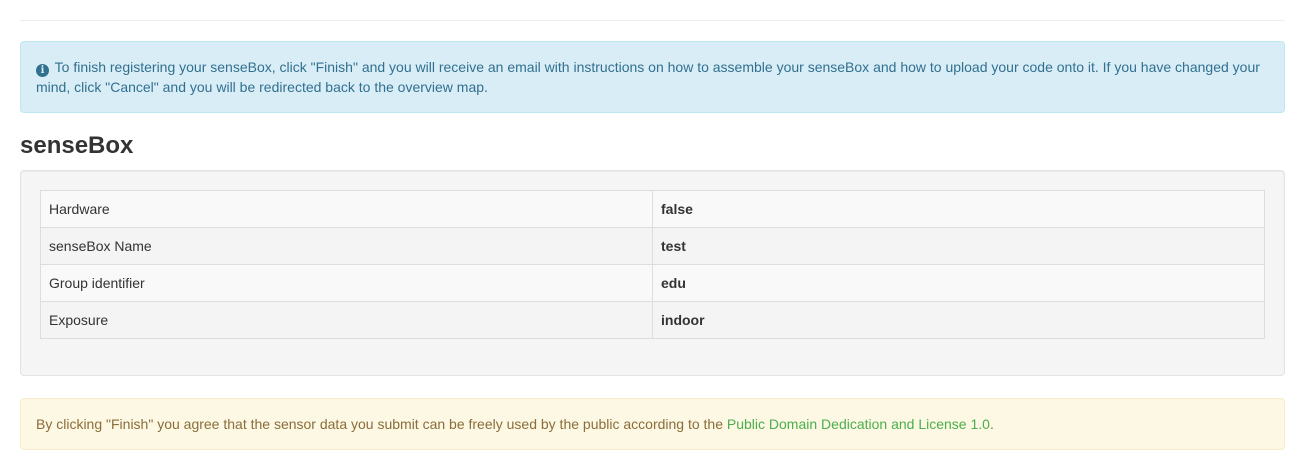 This screenshot has height=465, width=1306. What do you see at coordinates (958, 246) in the screenshot?
I see `row-value-sensebox-name: test` at bounding box center [958, 246].